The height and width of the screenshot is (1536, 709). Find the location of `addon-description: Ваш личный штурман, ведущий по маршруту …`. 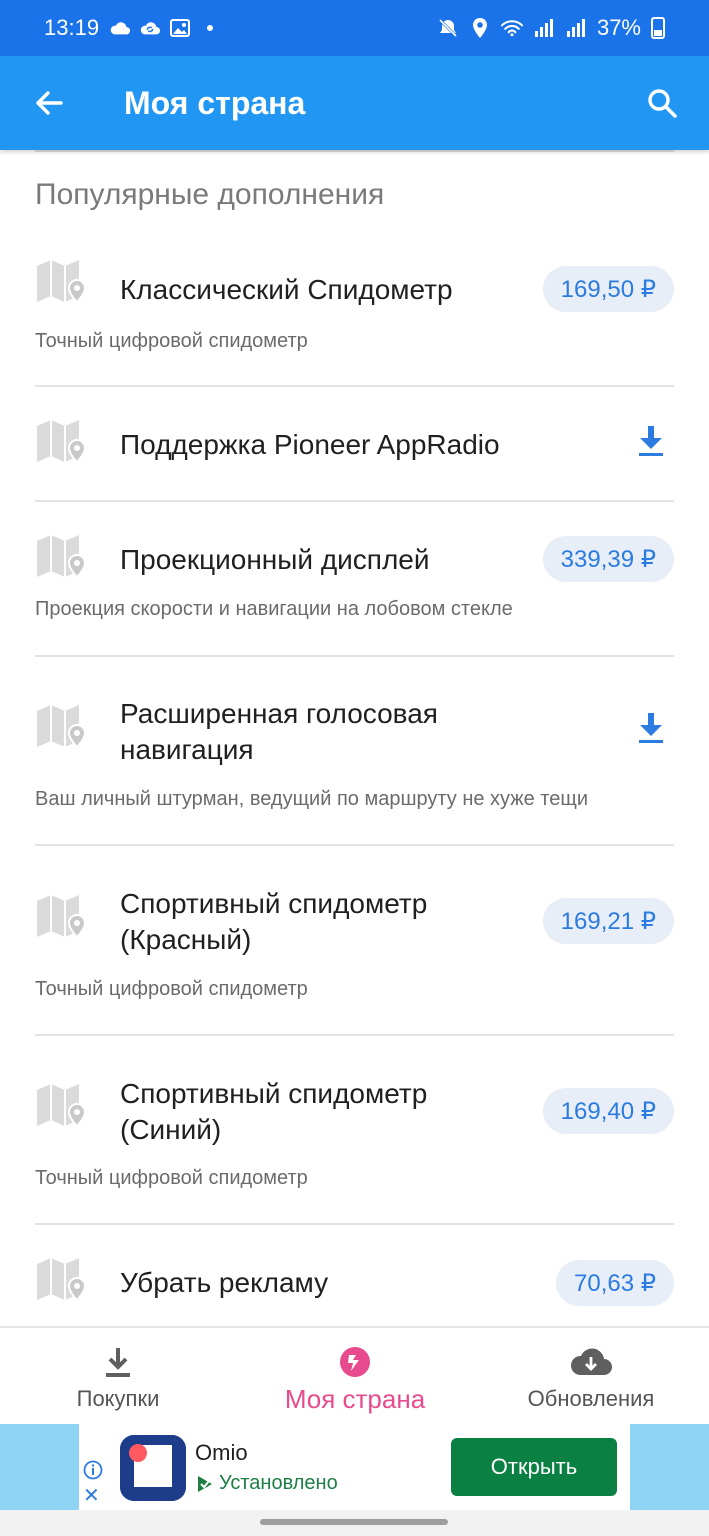

addon-description: Ваш личный штурман, ведущий по маршруту … is located at coordinates (312, 799).